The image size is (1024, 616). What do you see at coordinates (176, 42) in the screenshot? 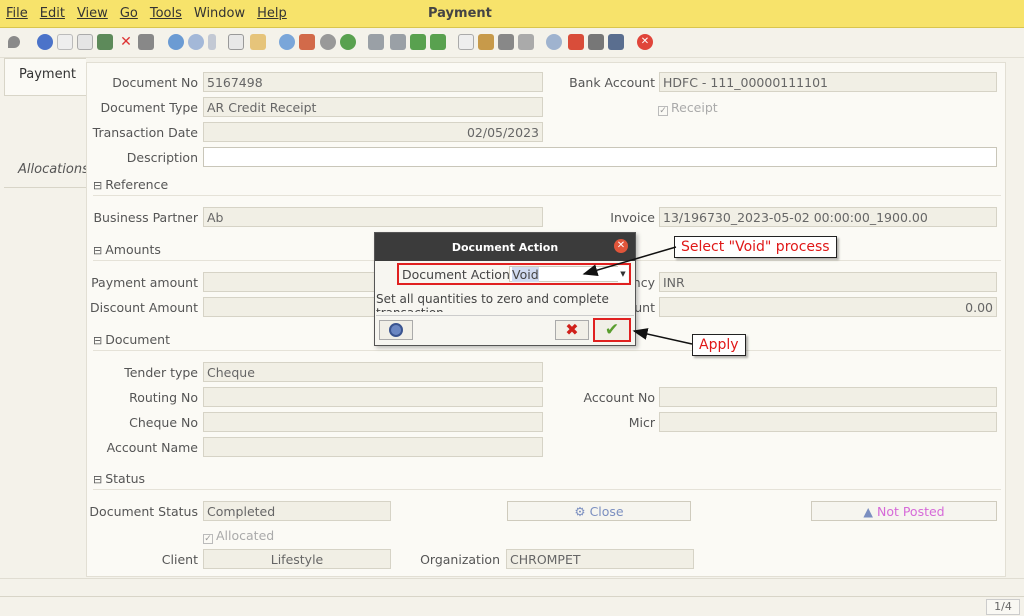
I see `refresh-icon` at bounding box center [176, 42].